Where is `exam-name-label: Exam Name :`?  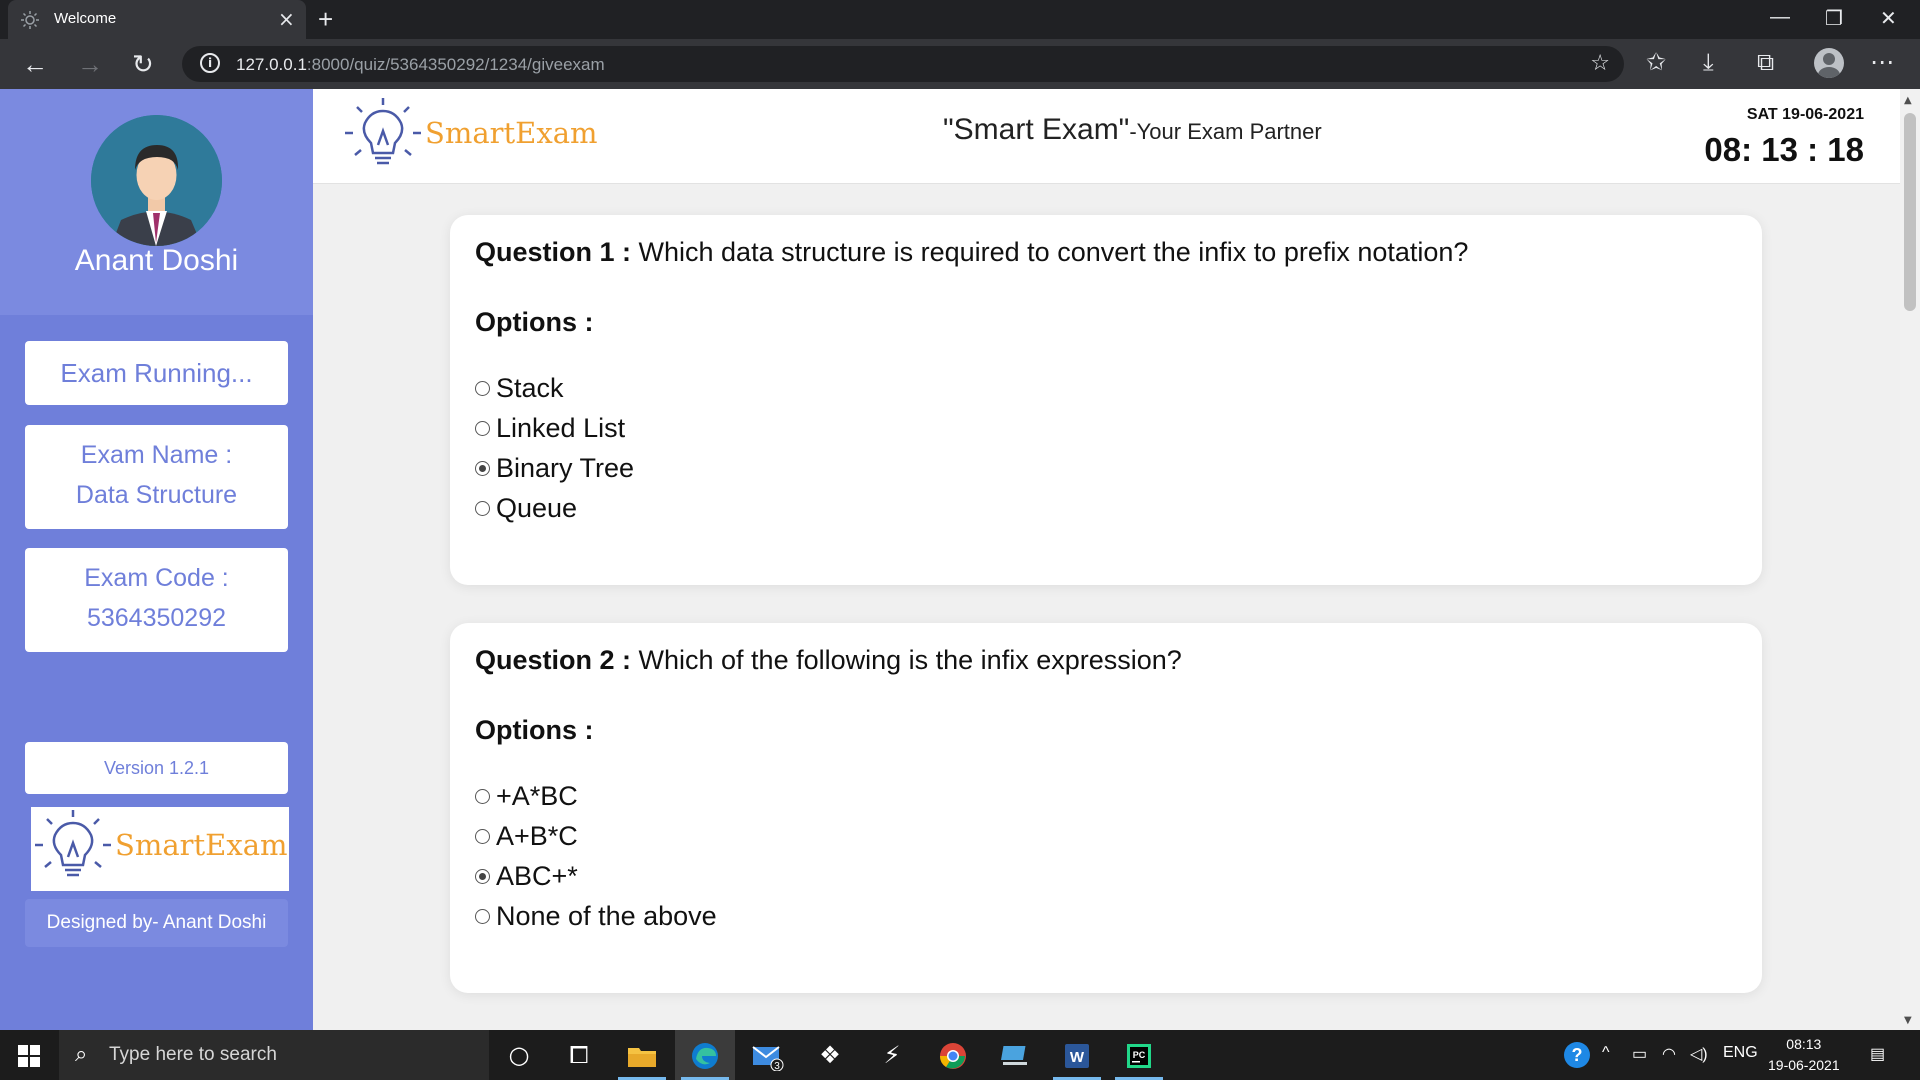 exam-name-label: Exam Name : is located at coordinates (156, 455).